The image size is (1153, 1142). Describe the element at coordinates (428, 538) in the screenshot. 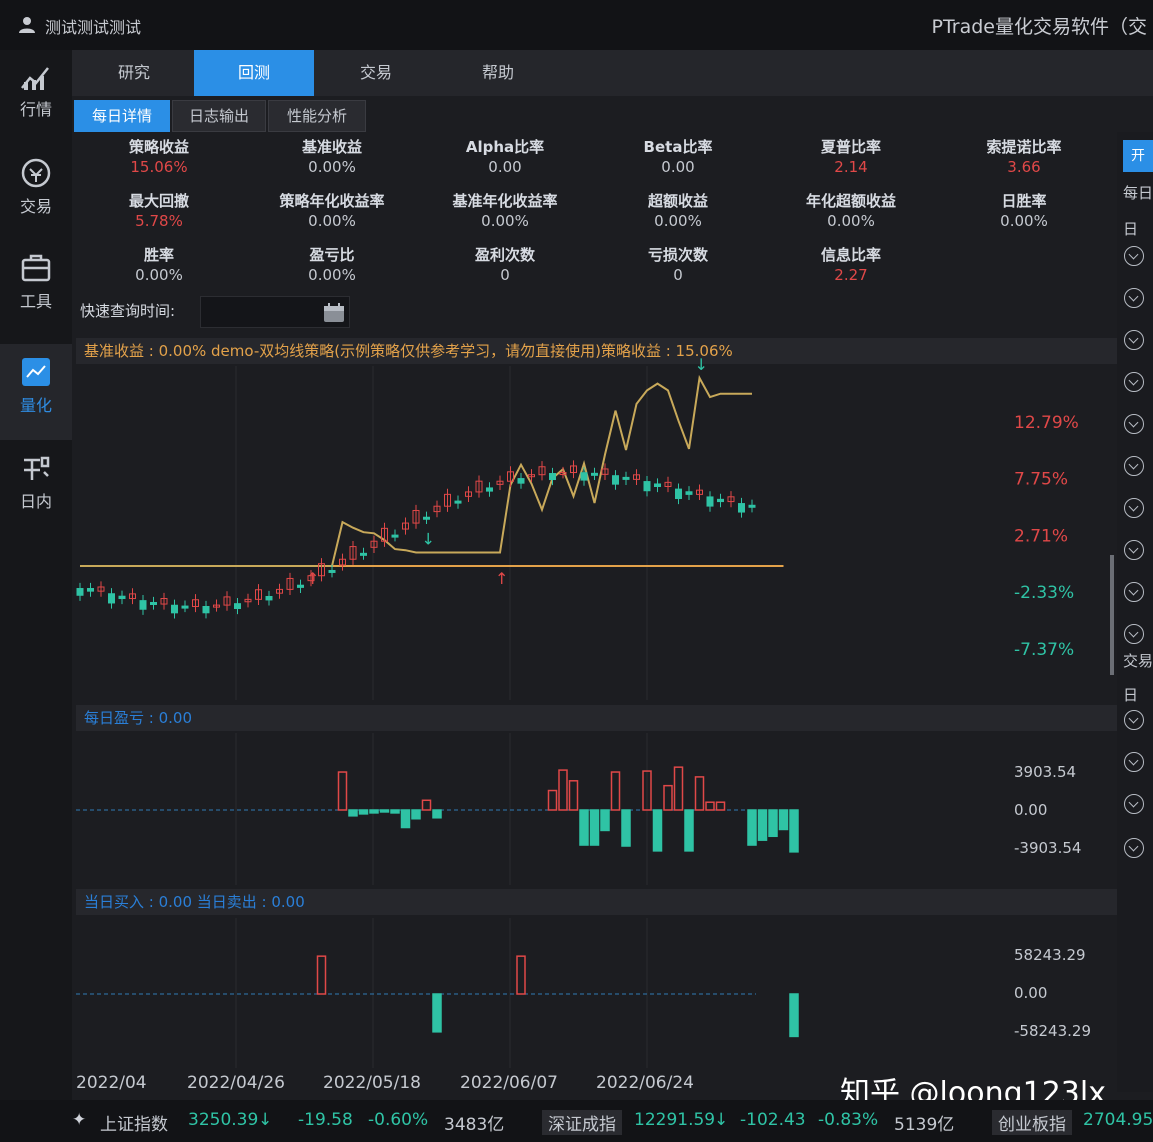

I see `sell-marker: ↓` at that location.